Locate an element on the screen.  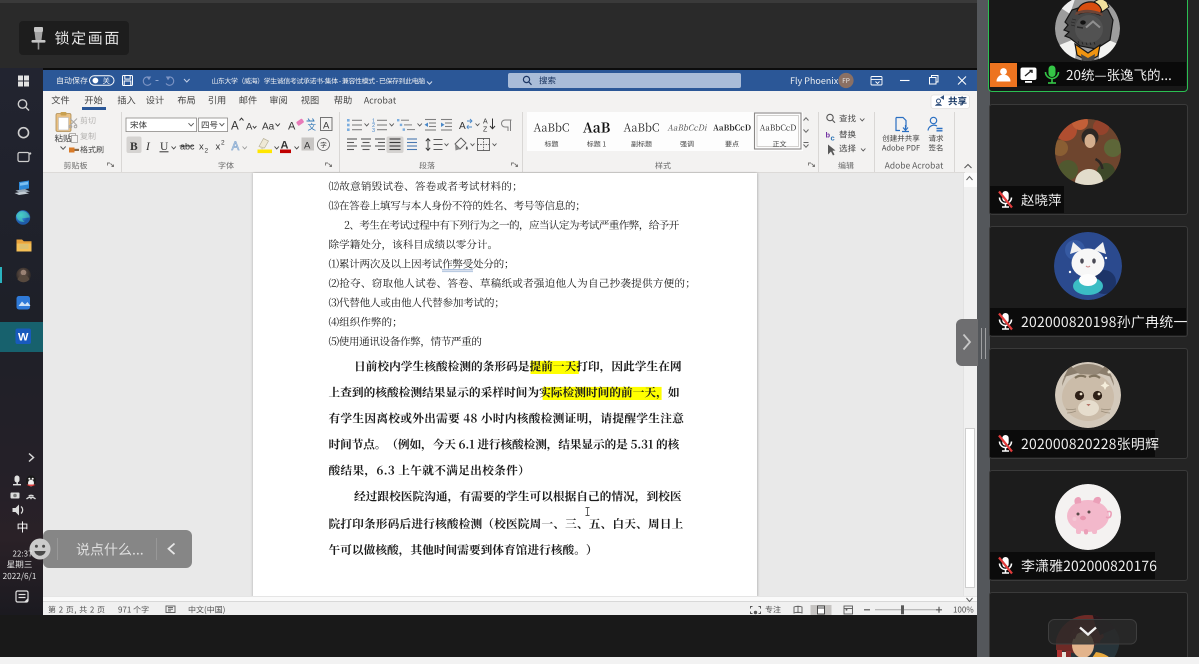
svg-text: I is located at coordinates (148, 147).